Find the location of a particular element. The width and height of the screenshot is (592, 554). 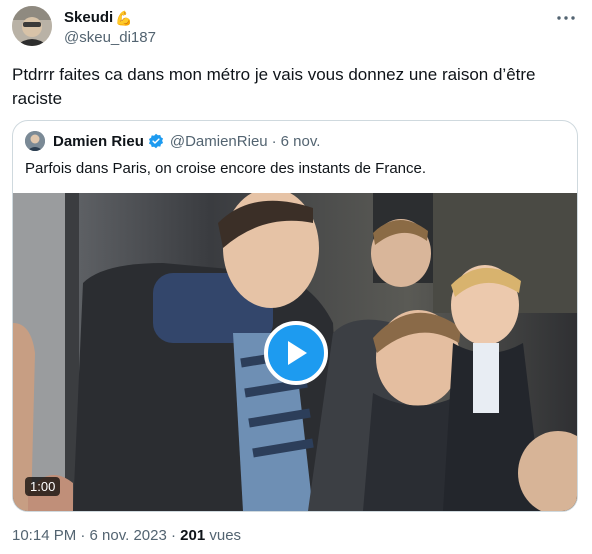

author-avatar is located at coordinates (32, 26).